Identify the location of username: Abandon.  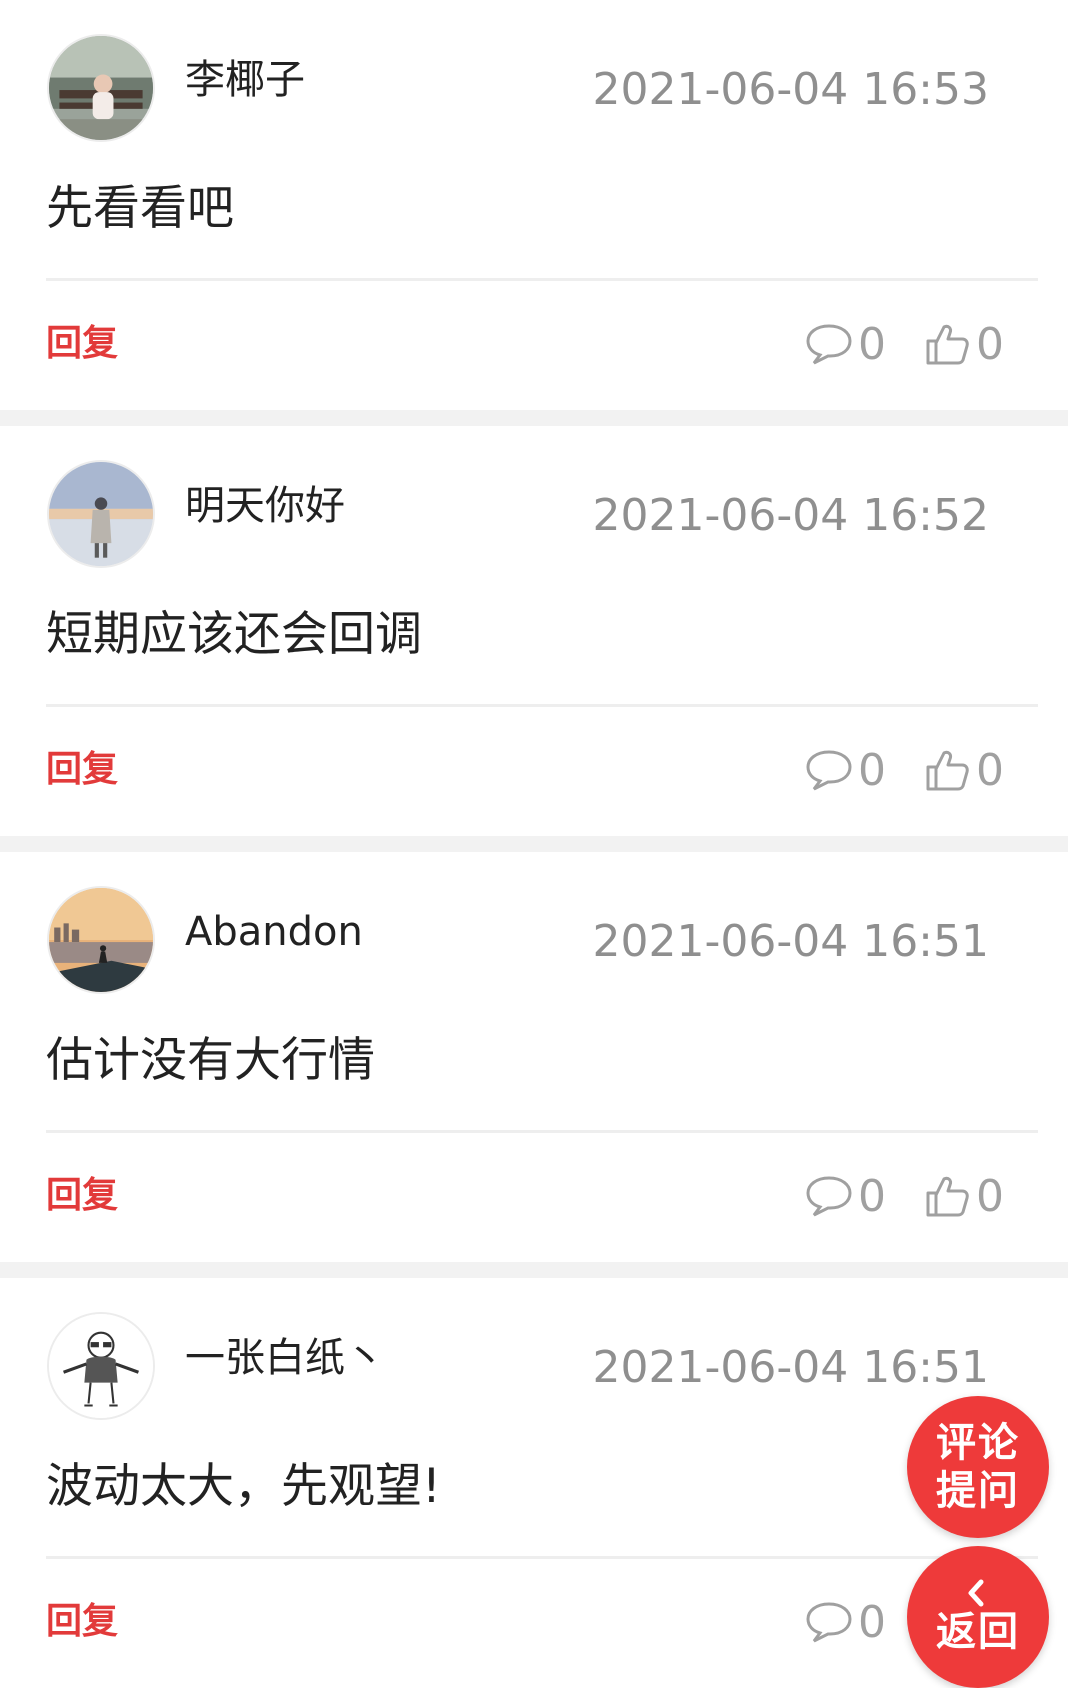
(274, 932).